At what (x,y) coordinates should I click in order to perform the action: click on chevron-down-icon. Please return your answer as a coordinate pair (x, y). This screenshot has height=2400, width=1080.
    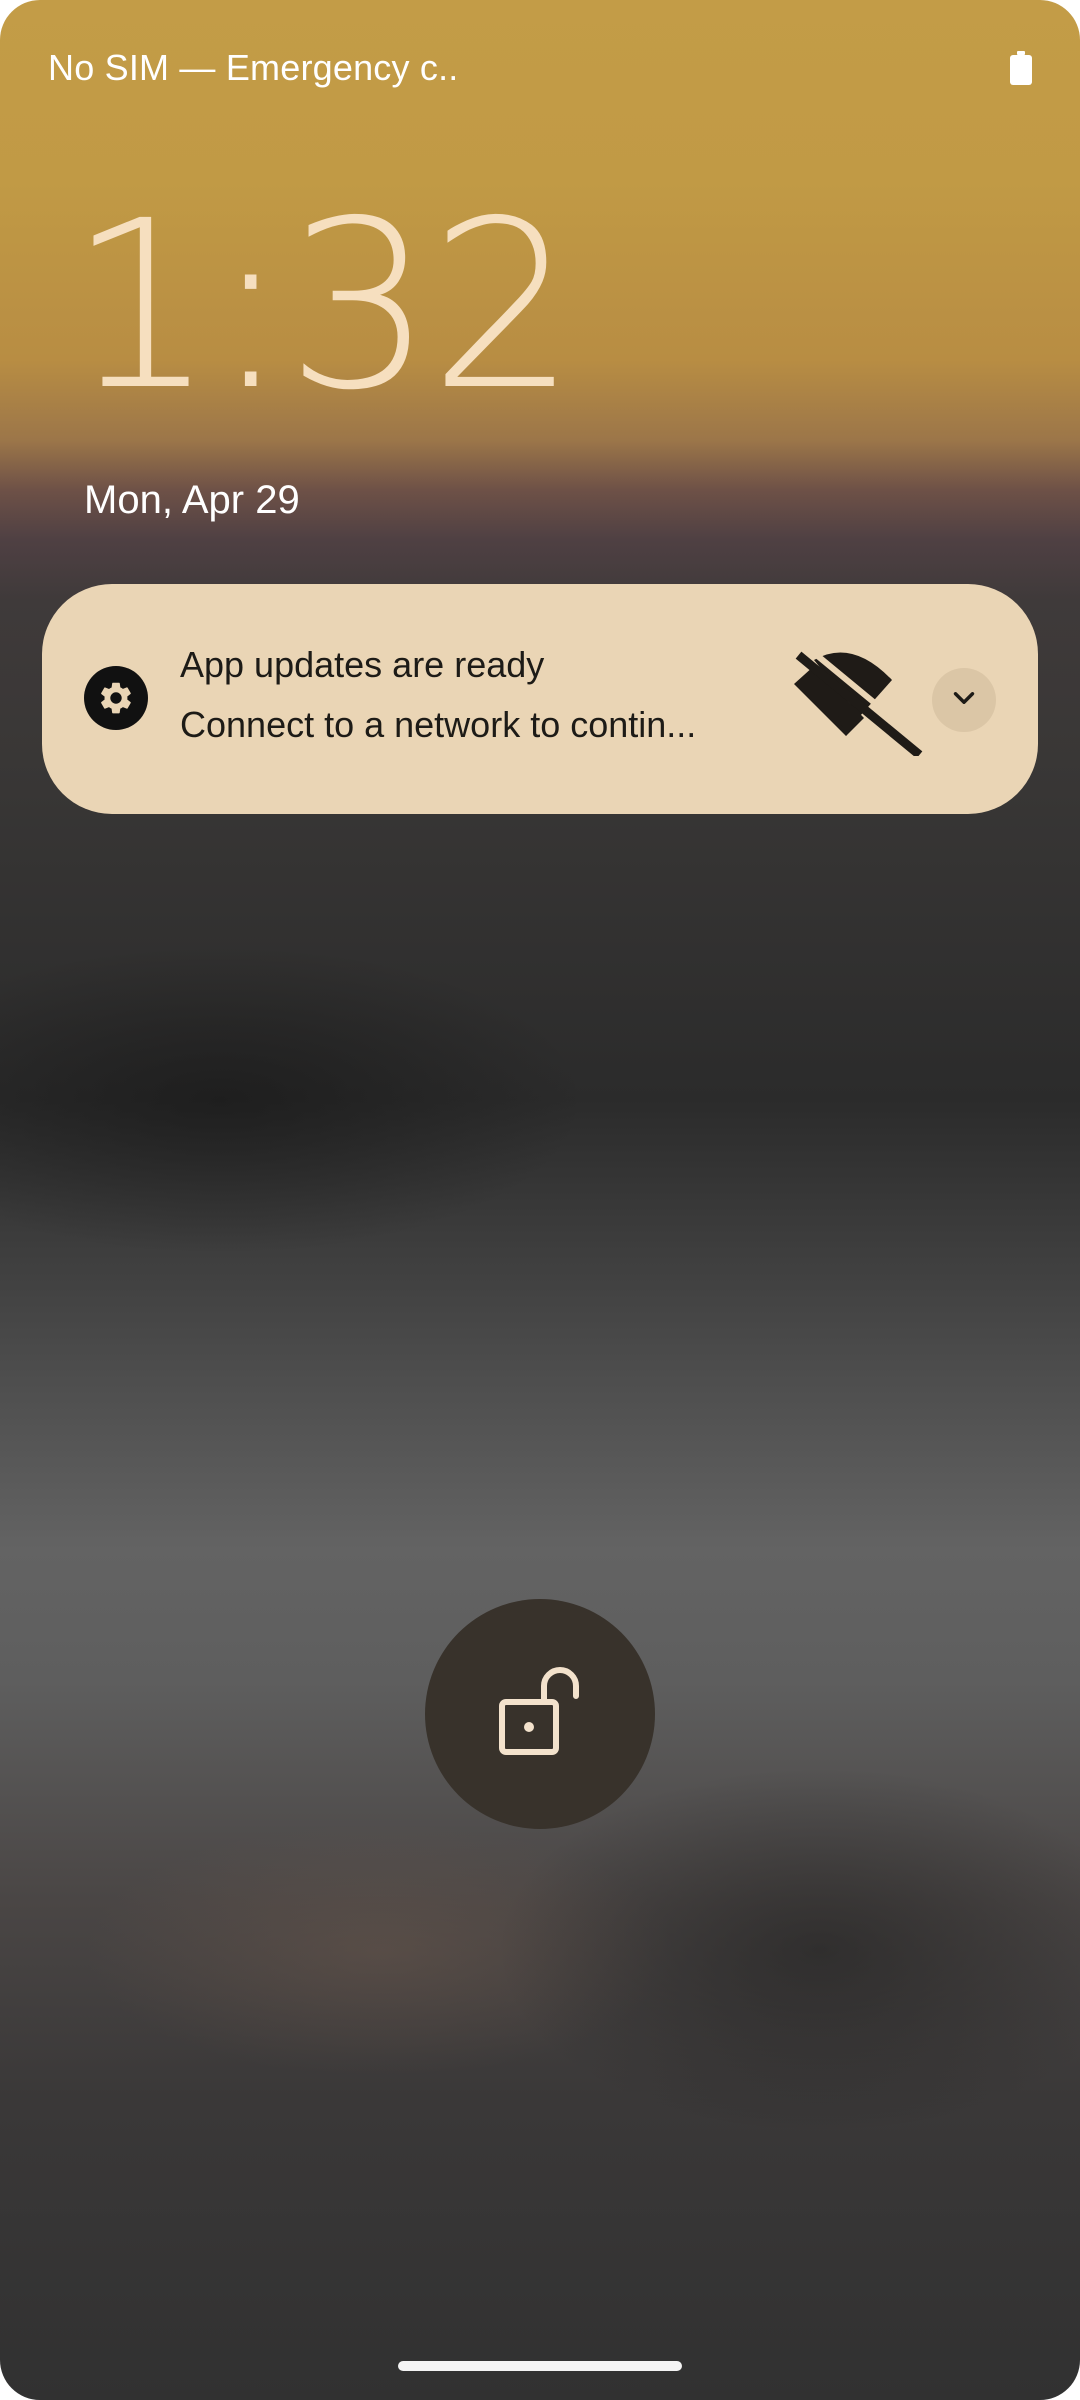
    Looking at the image, I should click on (964, 700).